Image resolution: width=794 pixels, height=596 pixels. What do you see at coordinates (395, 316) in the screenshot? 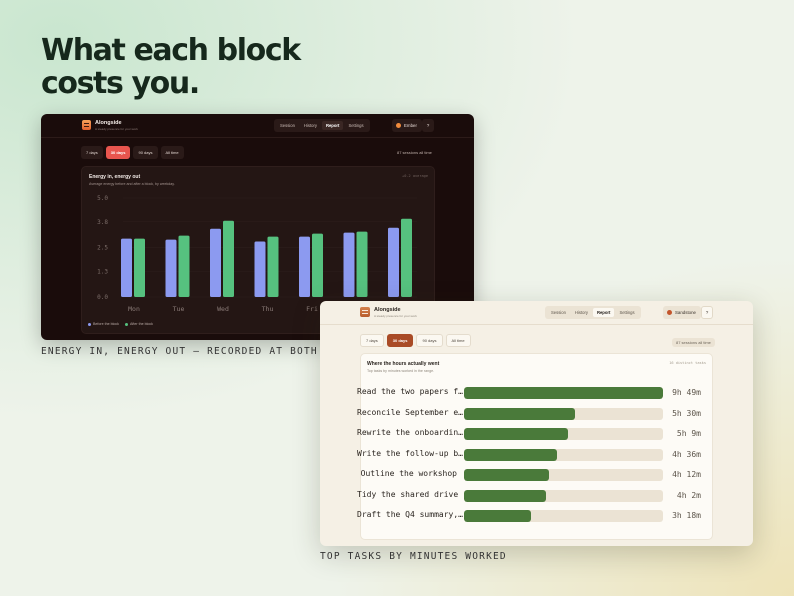
I see `app-tagline: A steady presence for your work` at bounding box center [395, 316].